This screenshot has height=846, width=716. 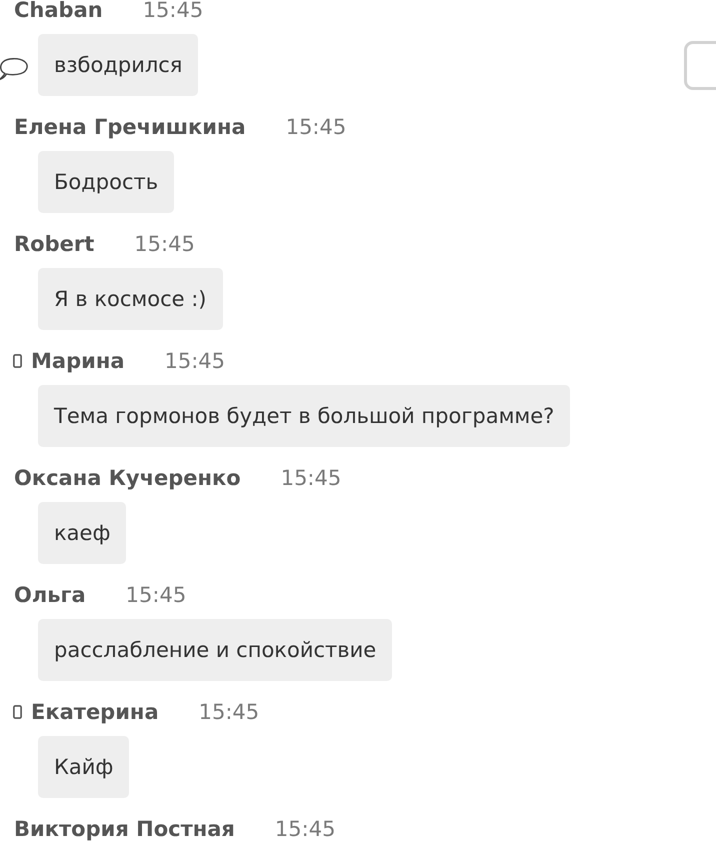 I want to click on message-bubble: Бодрость, so click(x=106, y=182).